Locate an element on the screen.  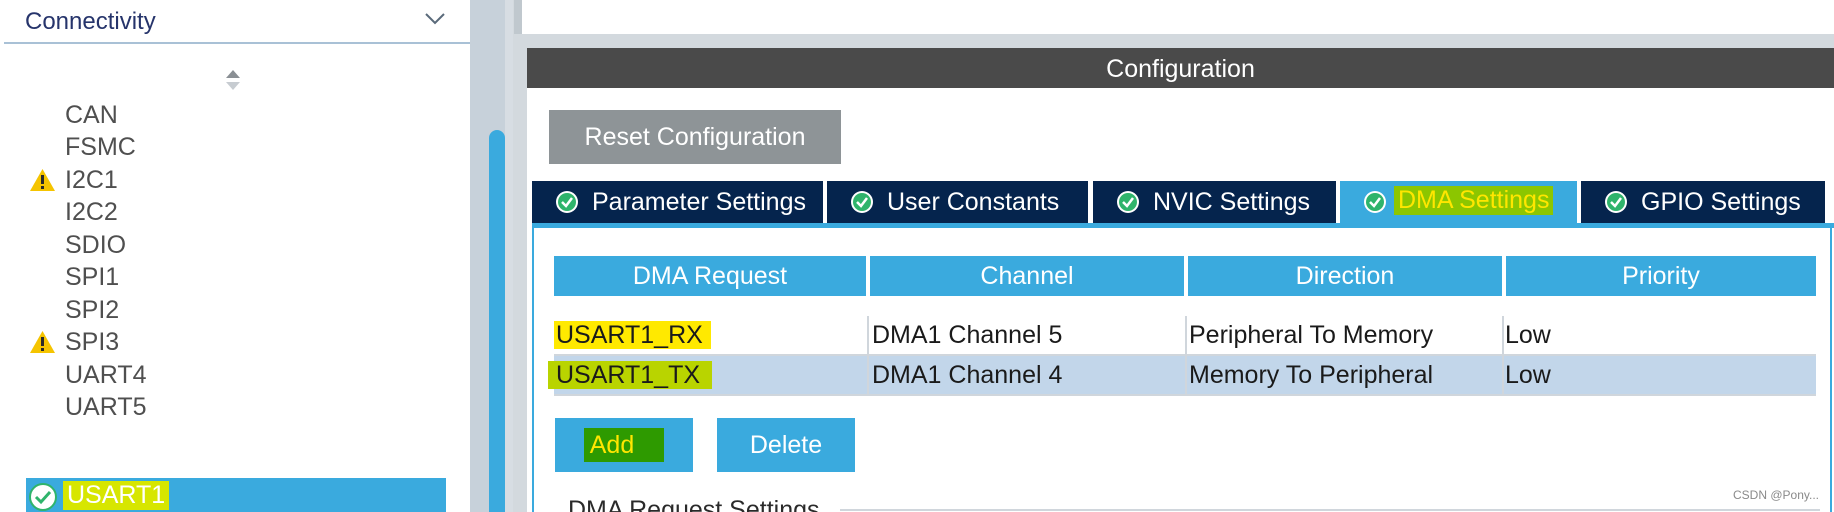
column-header-channel: Channel is located at coordinates (1027, 276).